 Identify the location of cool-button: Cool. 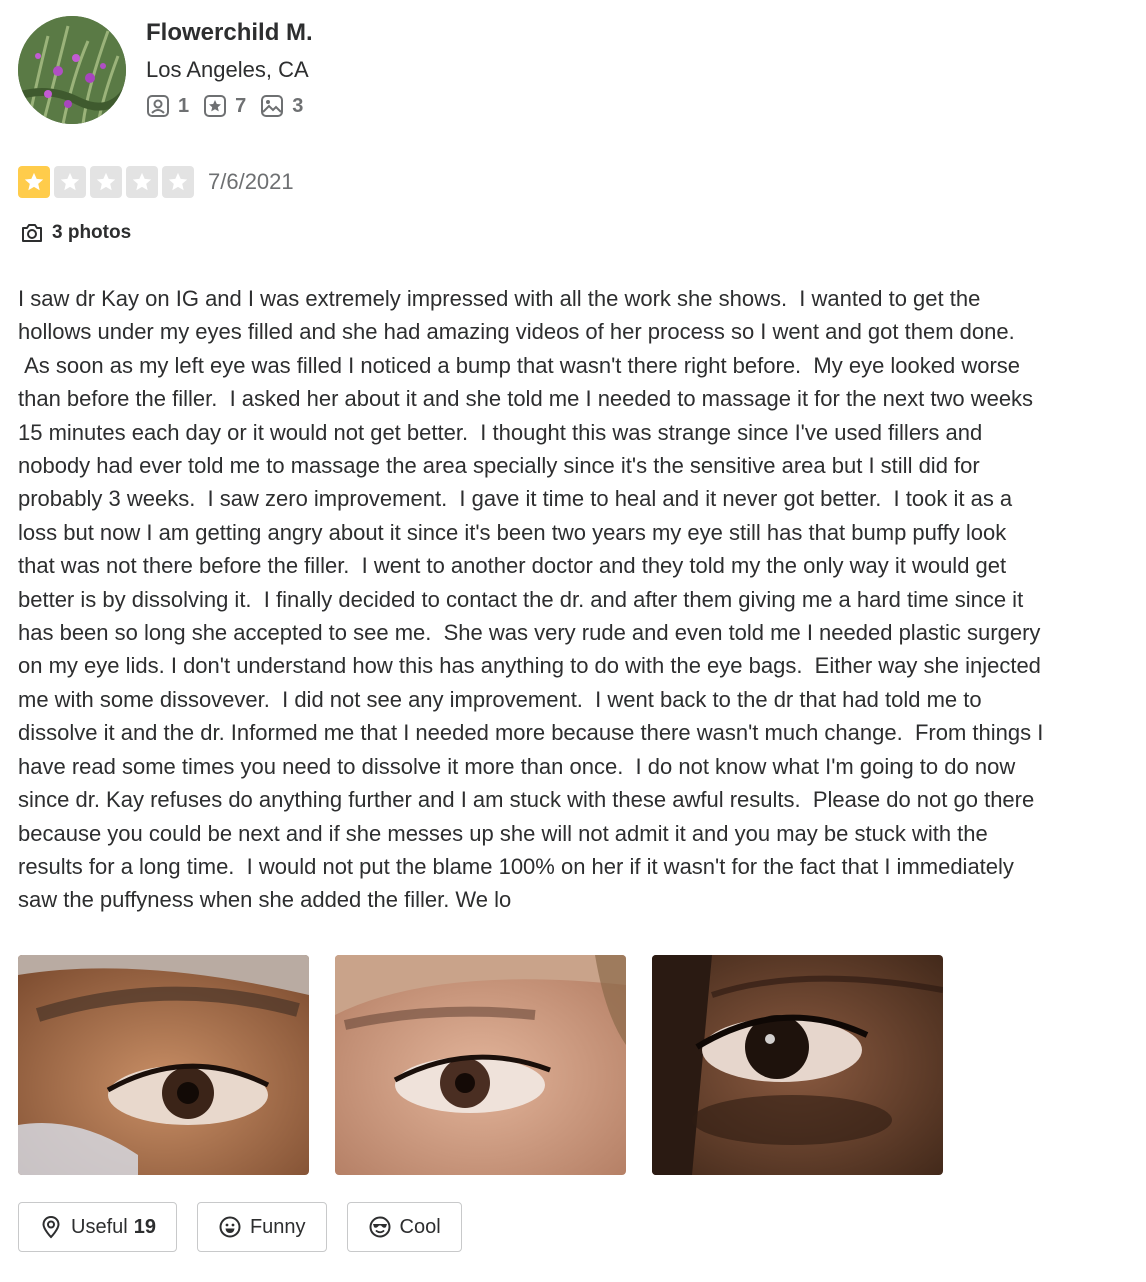
(404, 1227).